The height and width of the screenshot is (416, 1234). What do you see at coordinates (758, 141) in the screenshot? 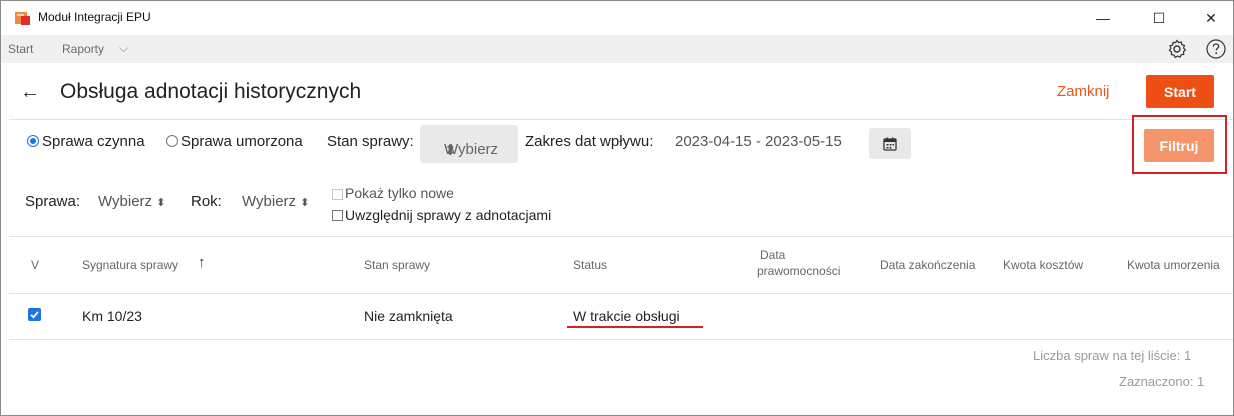
I see `date-range-value: 2023-04-15 - 2023-05-15` at bounding box center [758, 141].